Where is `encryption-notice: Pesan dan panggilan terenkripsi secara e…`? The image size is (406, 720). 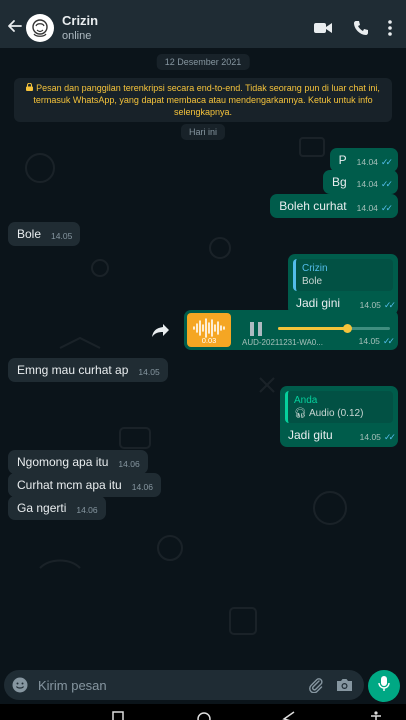
encryption-notice: Pesan dan panggilan terenkripsi secara e… is located at coordinates (203, 100).